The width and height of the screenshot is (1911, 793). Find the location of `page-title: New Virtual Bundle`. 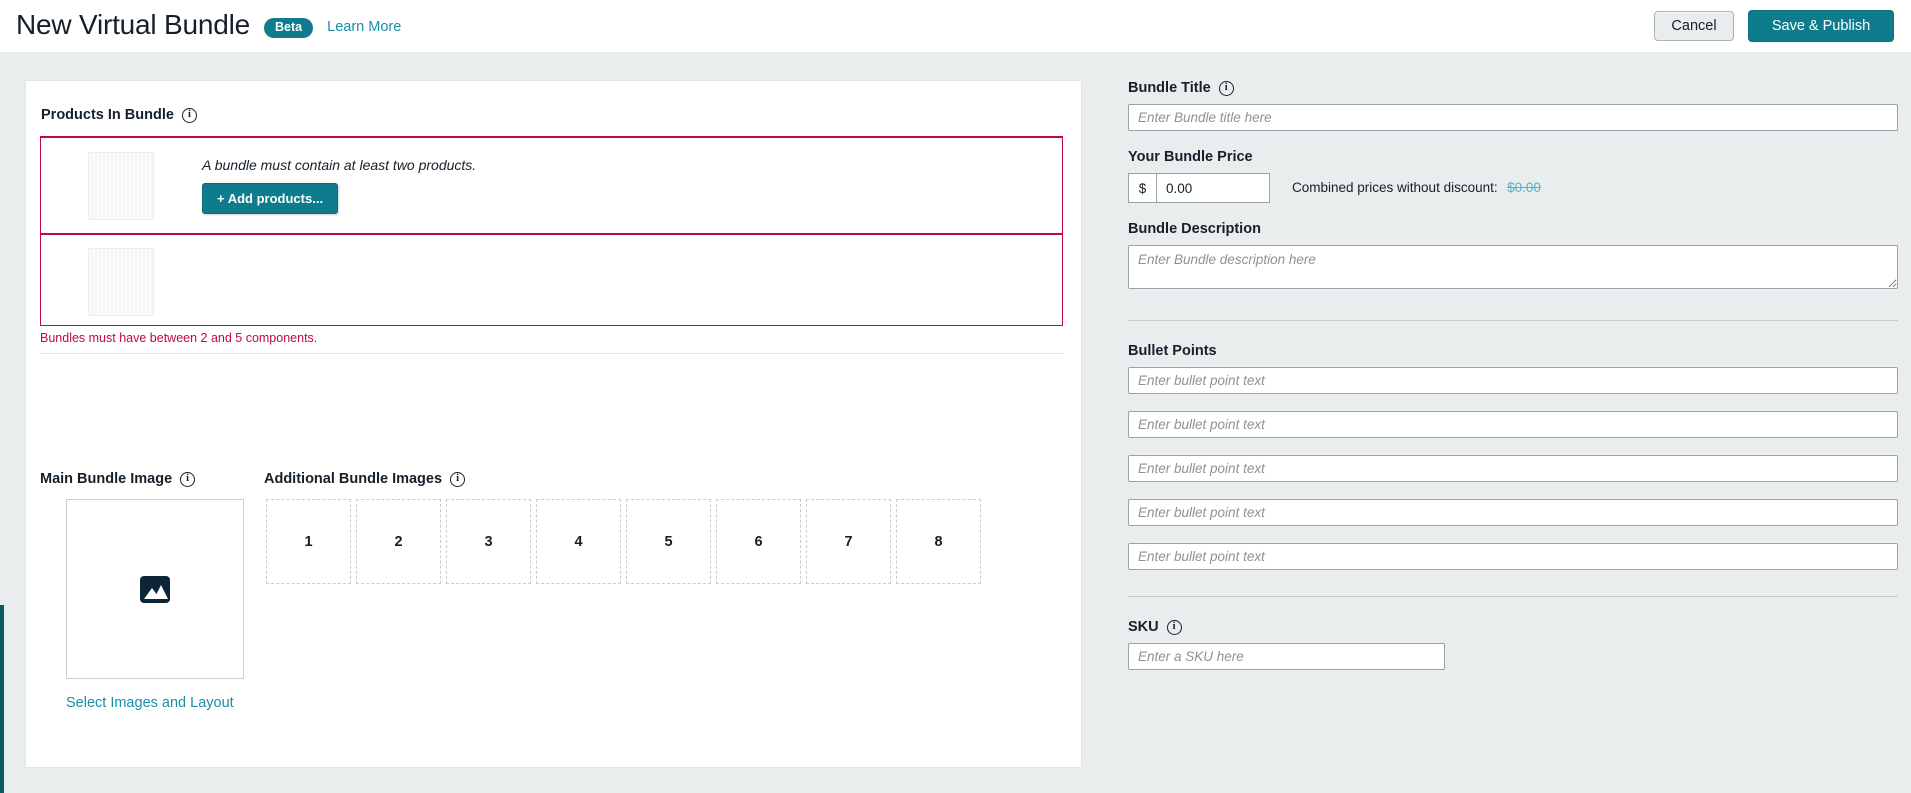

page-title: New Virtual Bundle is located at coordinates (133, 25).